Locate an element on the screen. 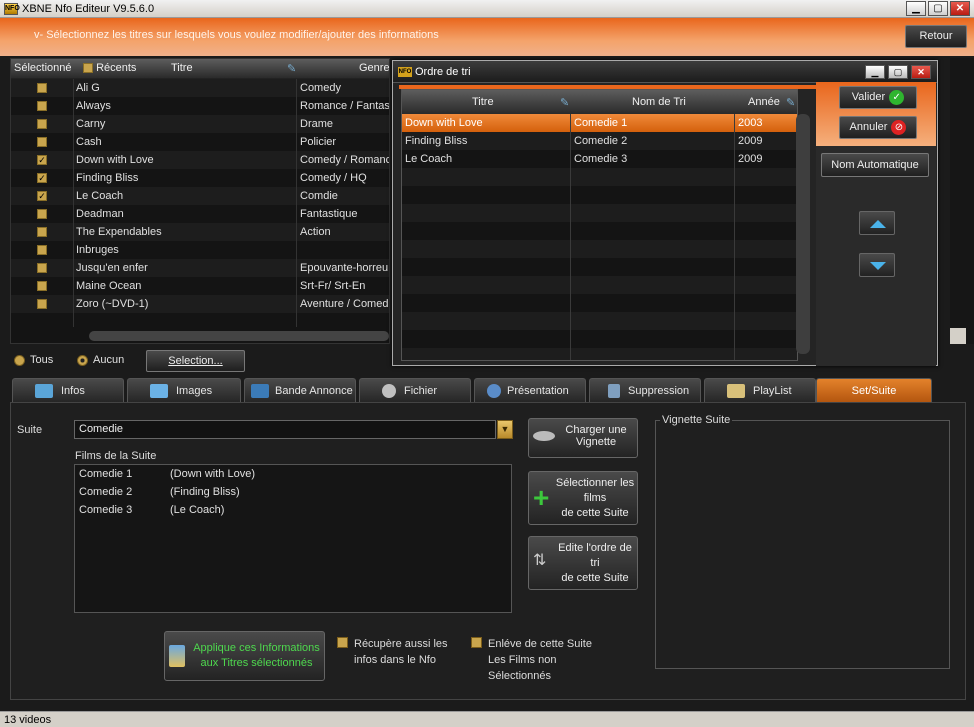 The width and height of the screenshot is (974, 727). table-row: Deadman Fantastique is located at coordinates (200, 214).